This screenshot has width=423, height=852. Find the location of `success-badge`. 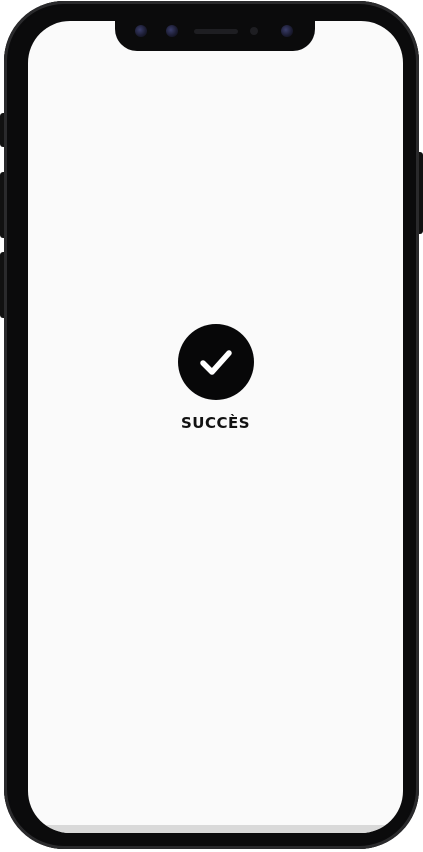

success-badge is located at coordinates (215, 362).